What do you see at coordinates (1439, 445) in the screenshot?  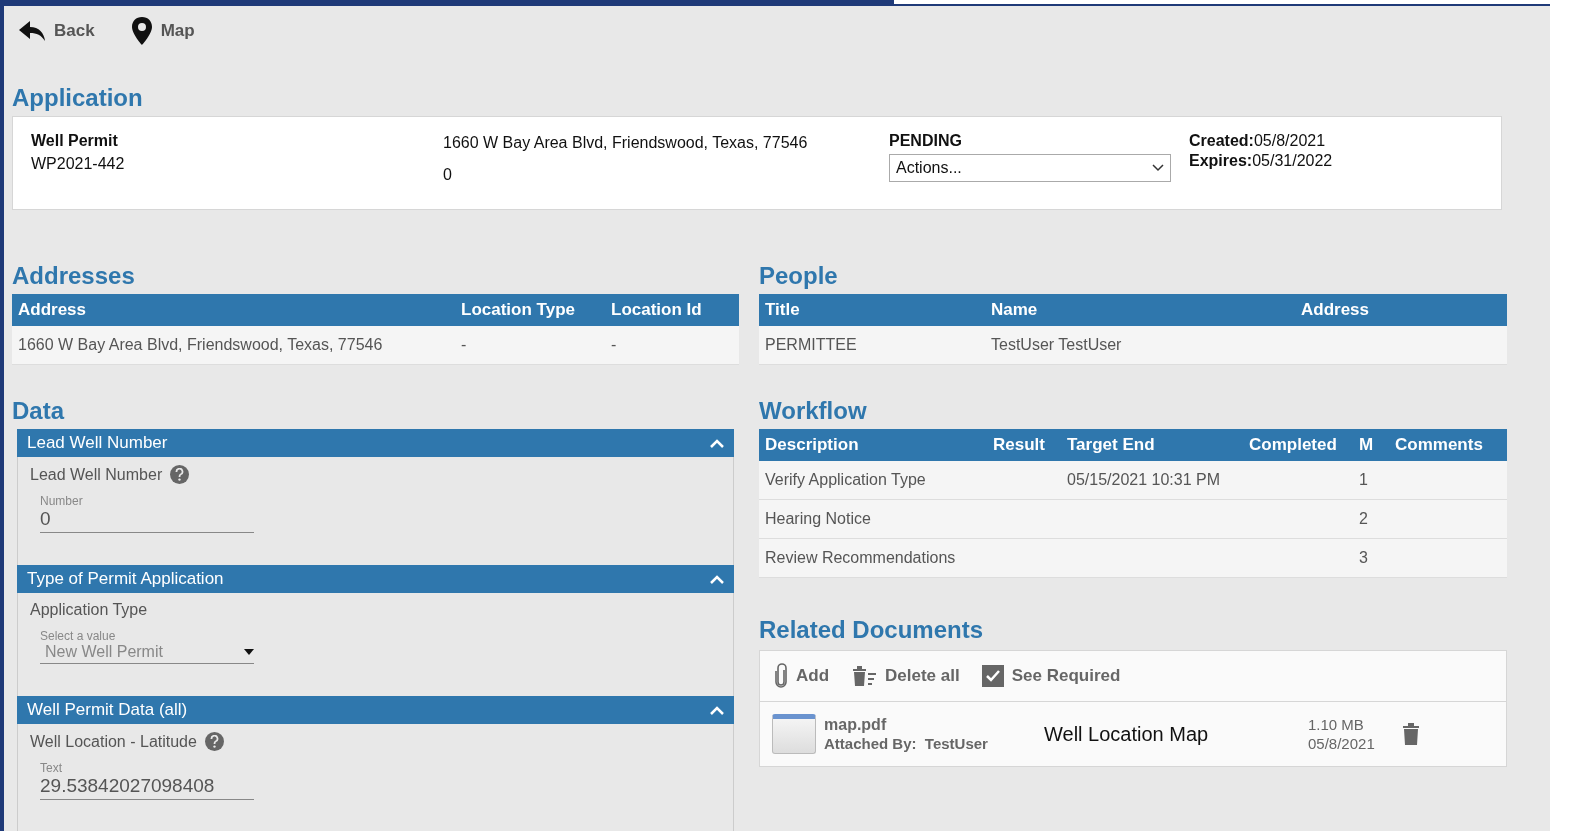 I see `column-header: Comments` at bounding box center [1439, 445].